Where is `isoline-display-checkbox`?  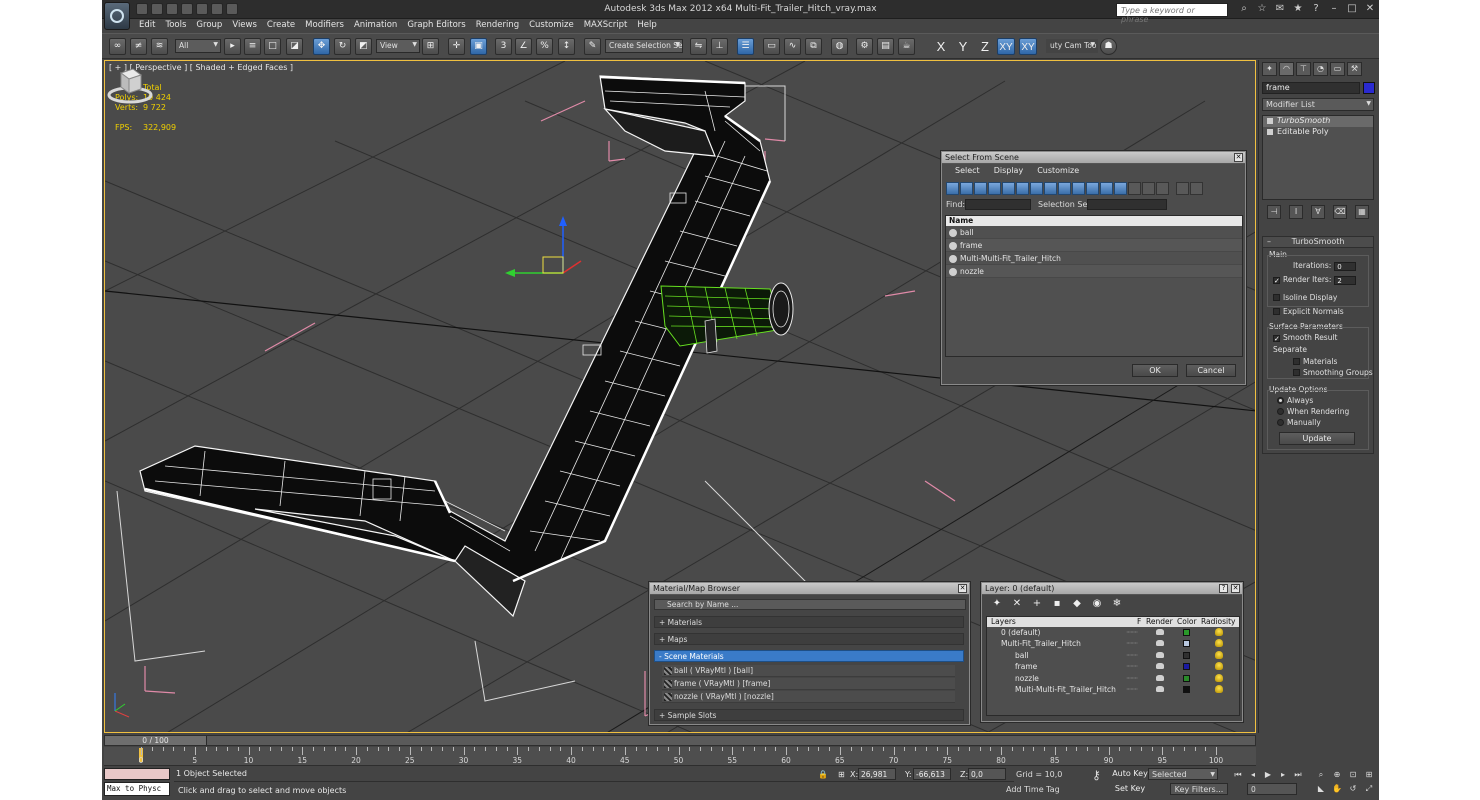 isoline-display-checkbox is located at coordinates (1276, 297).